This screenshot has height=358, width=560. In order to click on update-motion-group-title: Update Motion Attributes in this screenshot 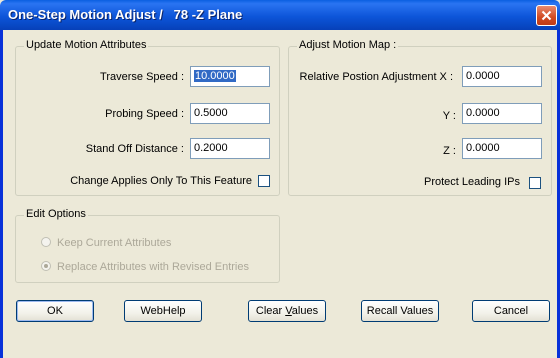, I will do `click(86, 45)`.